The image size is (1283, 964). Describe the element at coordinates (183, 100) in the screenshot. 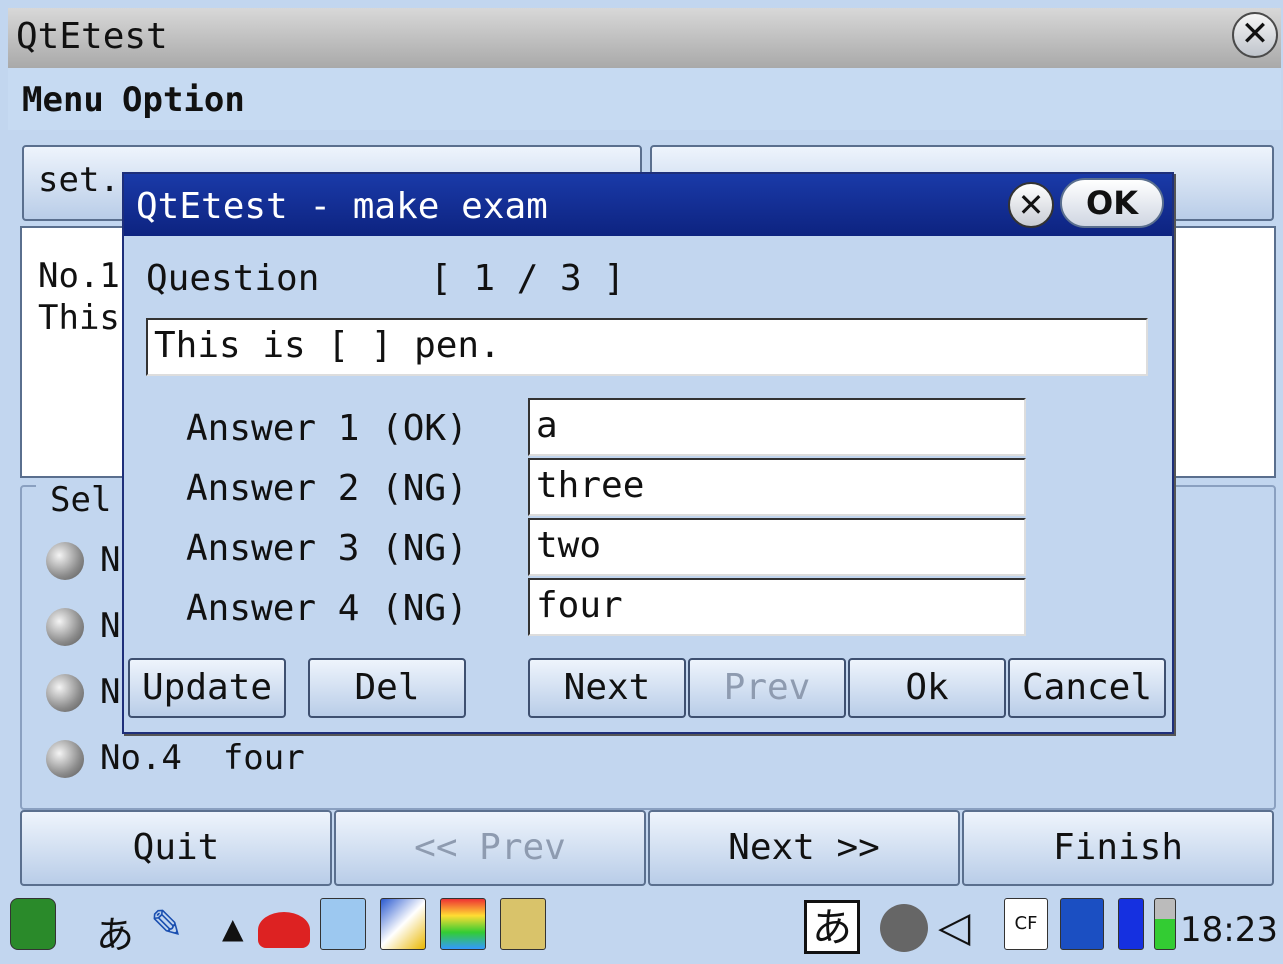

I see `menu-option: Option` at that location.